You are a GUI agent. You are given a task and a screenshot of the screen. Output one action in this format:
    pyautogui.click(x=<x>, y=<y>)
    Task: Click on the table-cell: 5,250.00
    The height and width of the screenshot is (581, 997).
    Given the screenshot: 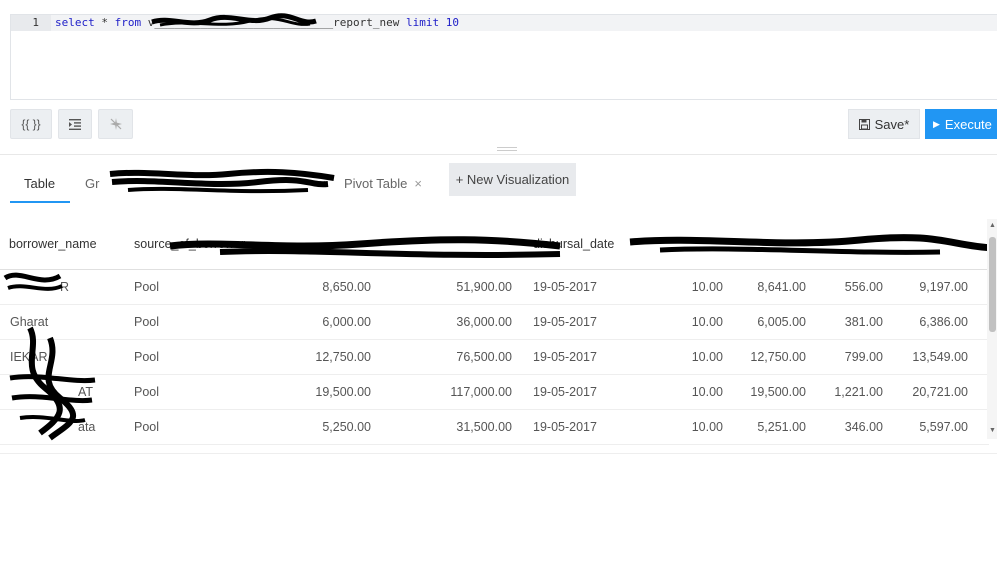 What is the action you would take?
    pyautogui.click(x=312, y=427)
    